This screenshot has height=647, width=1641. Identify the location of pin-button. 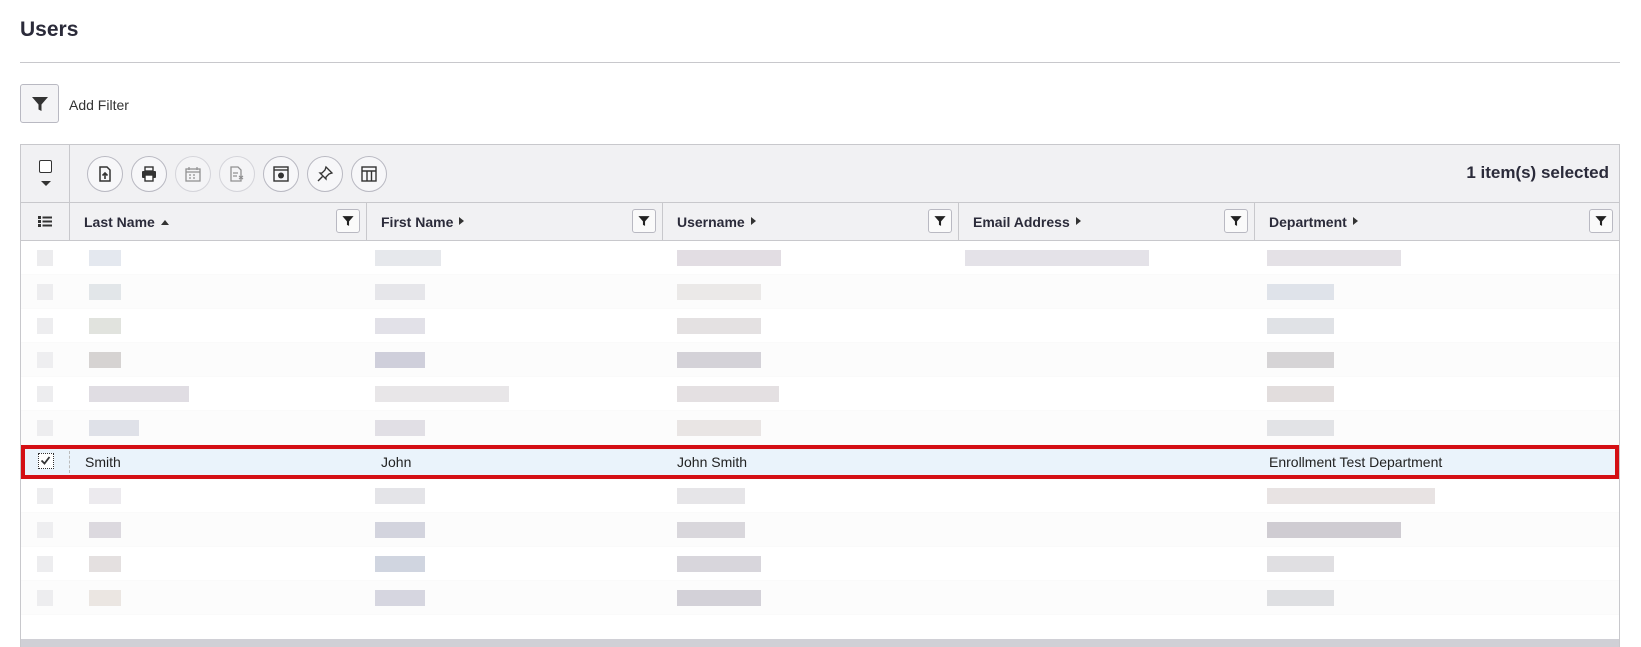
(325, 174).